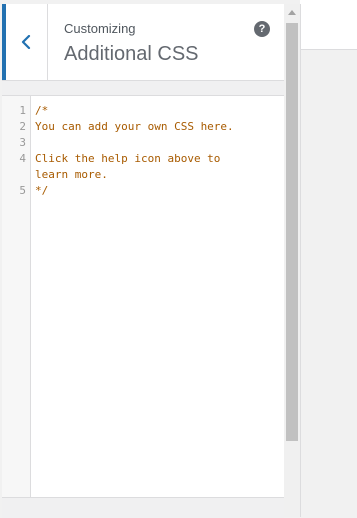  Describe the element at coordinates (22, 110) in the screenshot. I see `line-number: 1` at that location.